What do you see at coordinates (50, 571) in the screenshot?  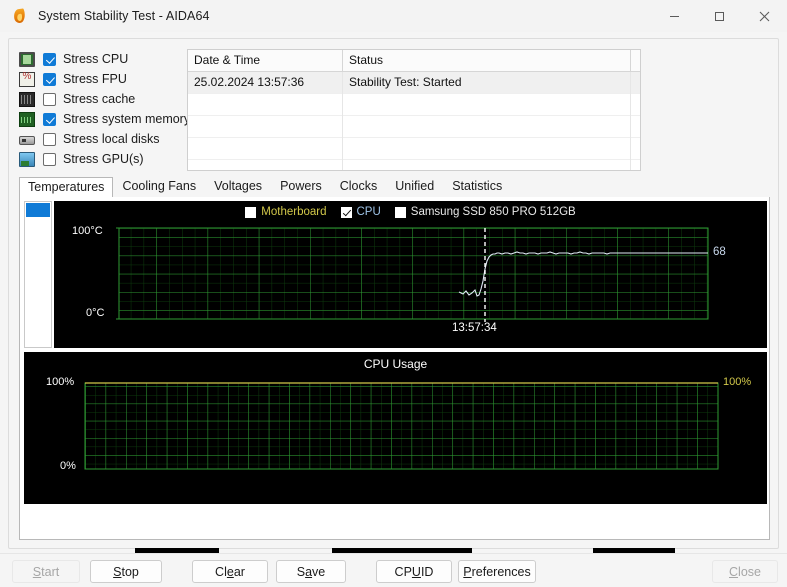 I see `start-button-label: tart` at bounding box center [50, 571].